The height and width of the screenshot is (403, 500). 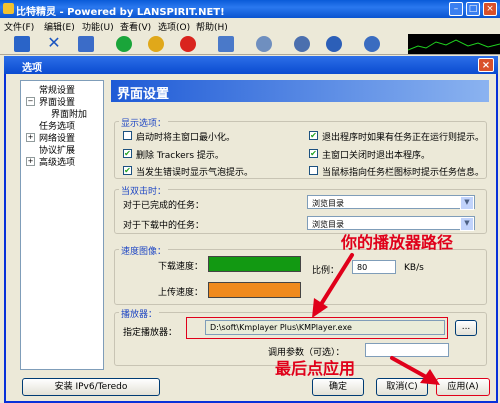 I want to click on annotation-arrows, so click(x=376, y=319).